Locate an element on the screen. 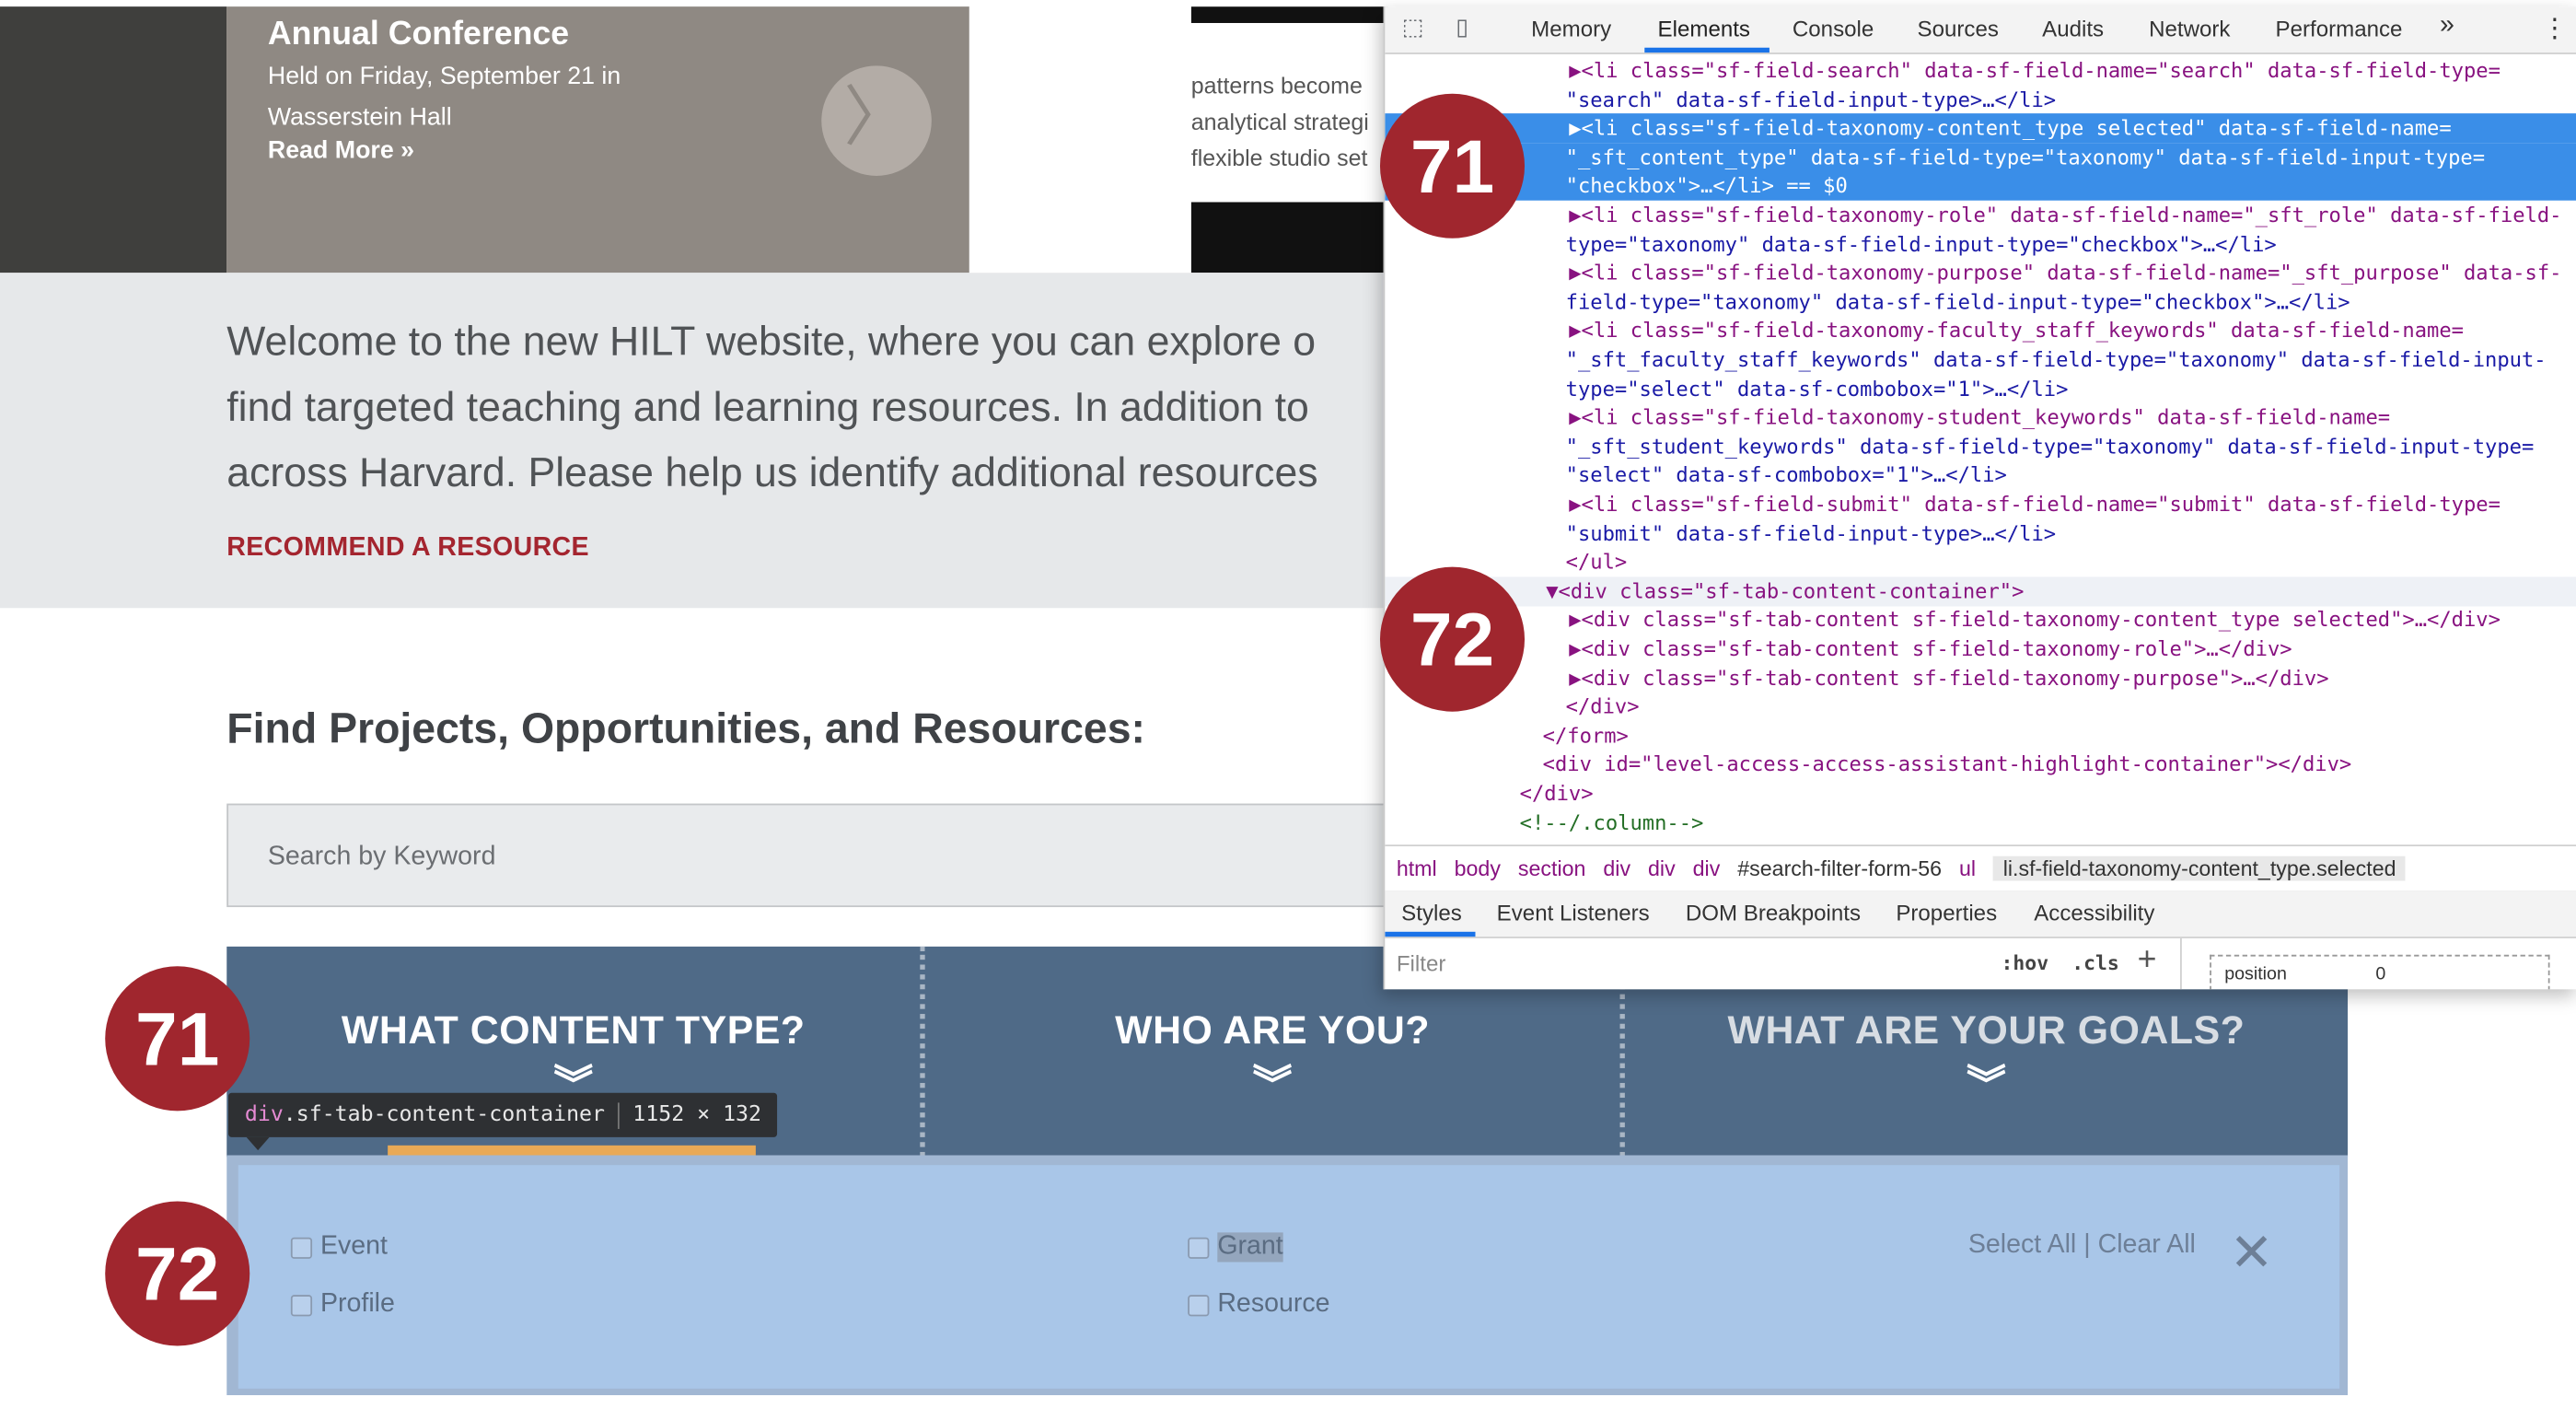  breadcrumb-item: body is located at coordinates (1478, 868).